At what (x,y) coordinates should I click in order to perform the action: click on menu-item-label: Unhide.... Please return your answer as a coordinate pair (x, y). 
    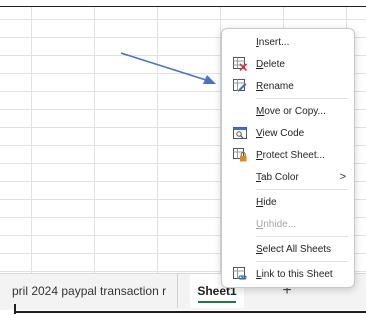
    Looking at the image, I should click on (276, 224).